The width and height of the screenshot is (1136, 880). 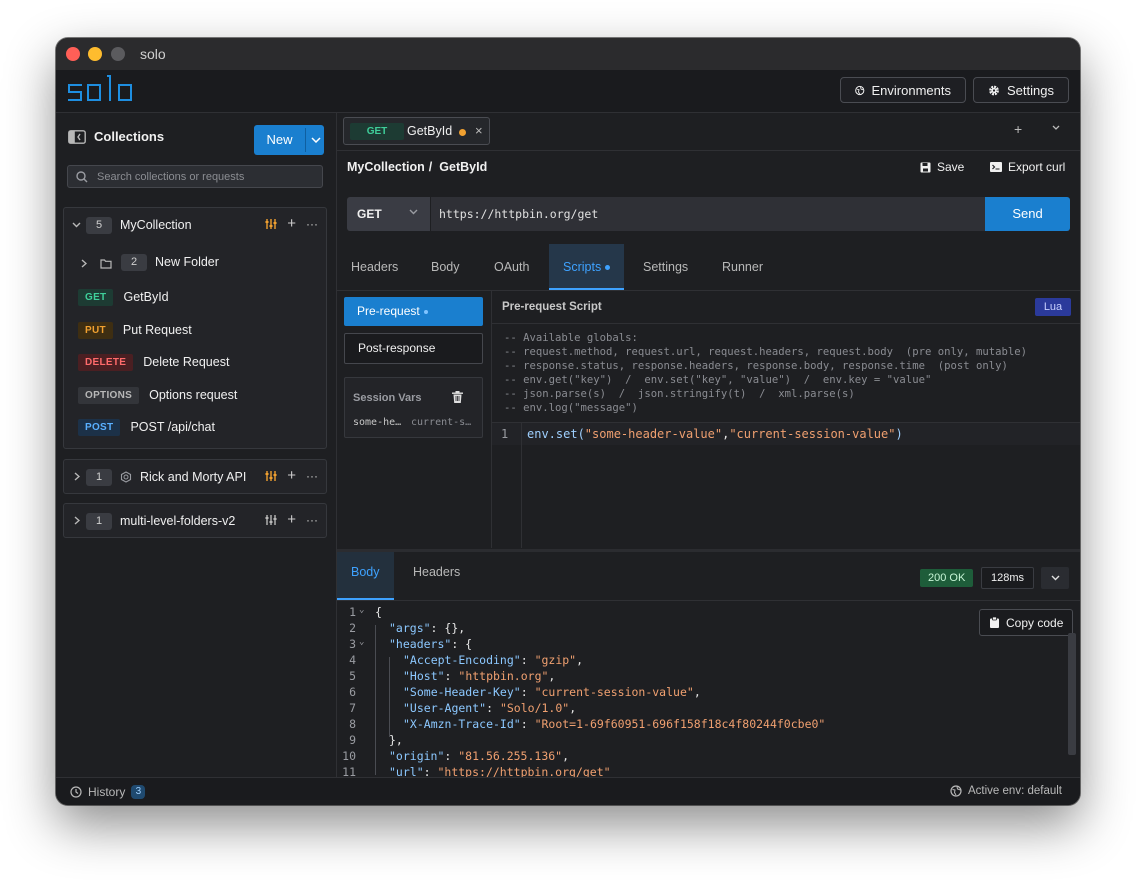 What do you see at coordinates (99, 427) in the screenshot?
I see `method-badge: POST` at bounding box center [99, 427].